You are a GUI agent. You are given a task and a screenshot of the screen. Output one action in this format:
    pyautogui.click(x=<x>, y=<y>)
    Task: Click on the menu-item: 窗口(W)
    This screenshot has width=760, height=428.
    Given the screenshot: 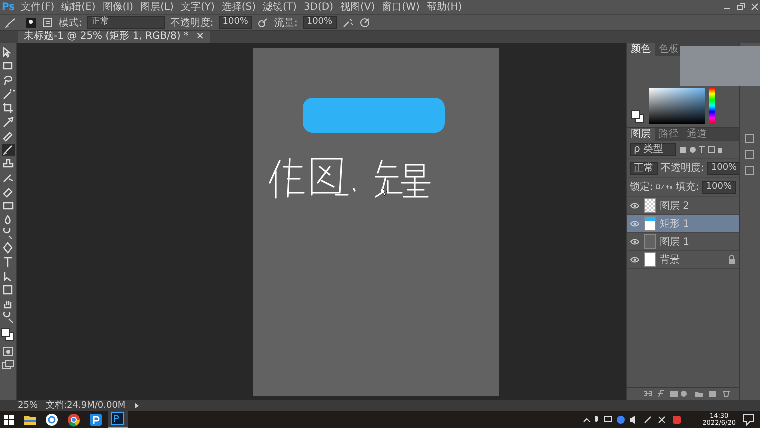 What is the action you would take?
    pyautogui.click(x=401, y=7)
    